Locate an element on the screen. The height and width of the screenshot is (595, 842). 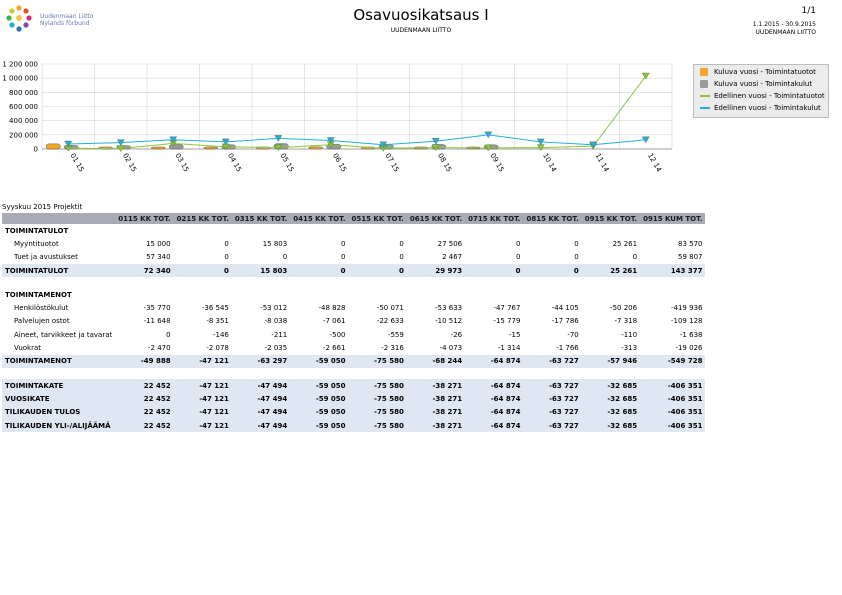
table-cell: -19 026 is located at coordinates (689, 348).